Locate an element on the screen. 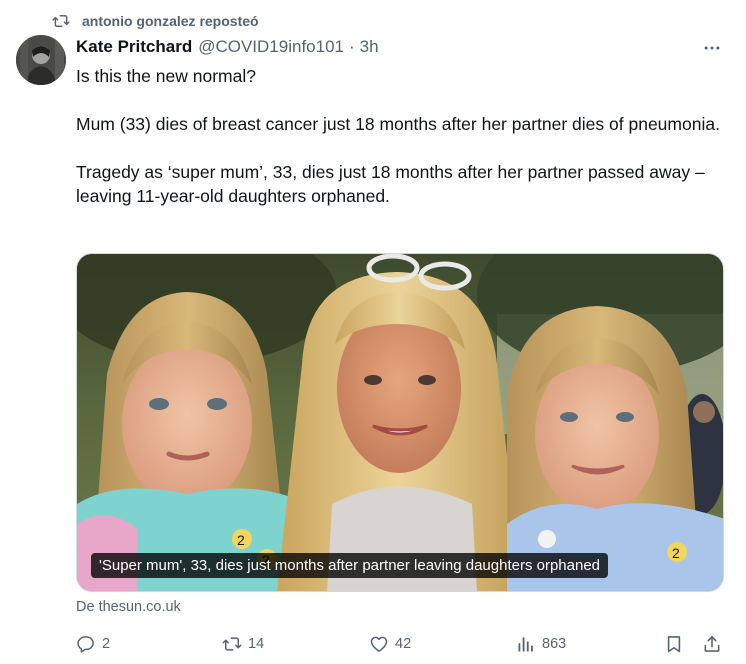  bookmark-icon is located at coordinates (674, 644).